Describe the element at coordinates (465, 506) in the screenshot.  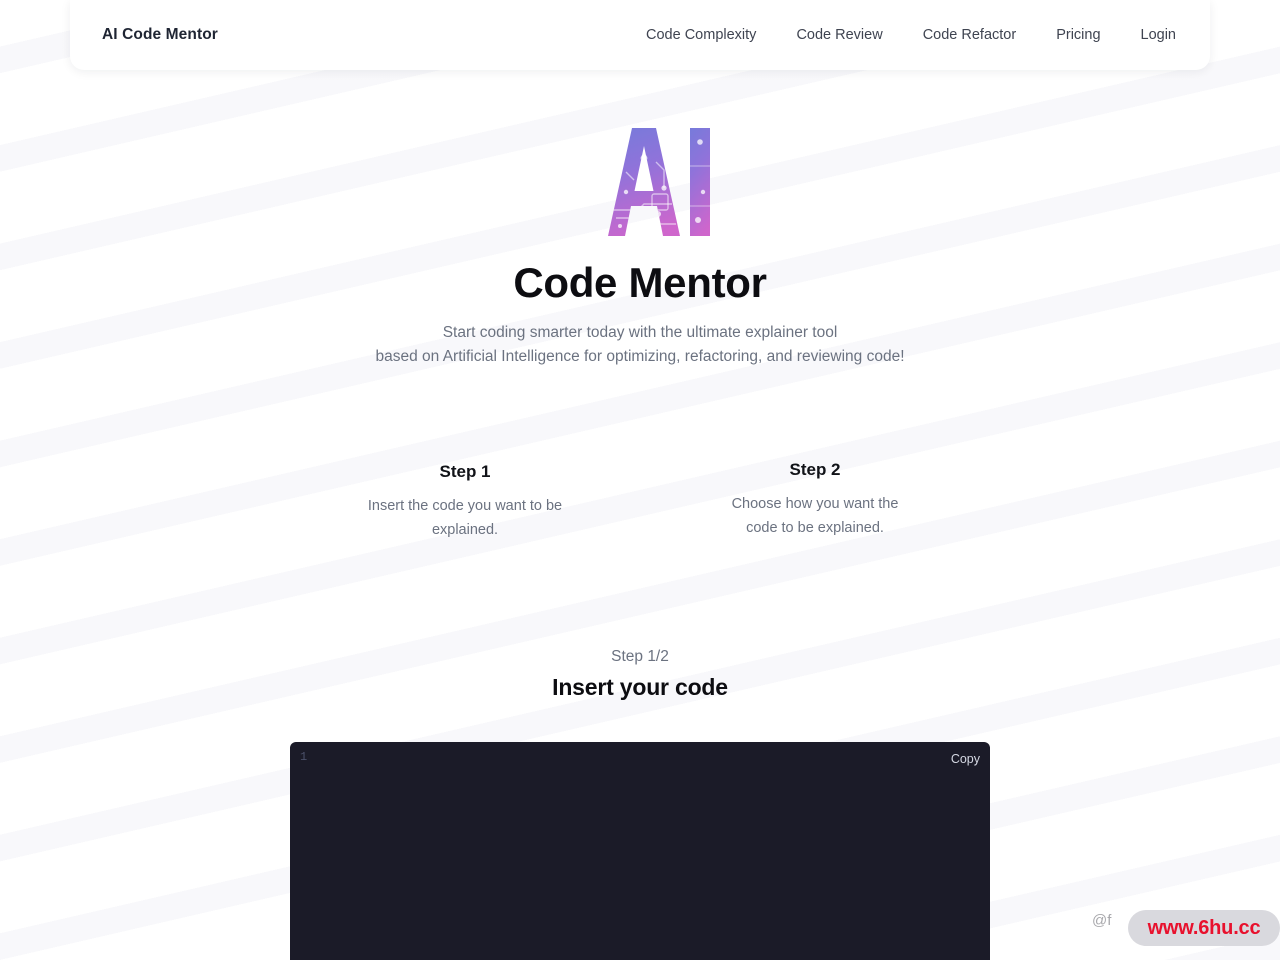
I see `step-1-description-line-1: Insert the code you want to be` at that location.